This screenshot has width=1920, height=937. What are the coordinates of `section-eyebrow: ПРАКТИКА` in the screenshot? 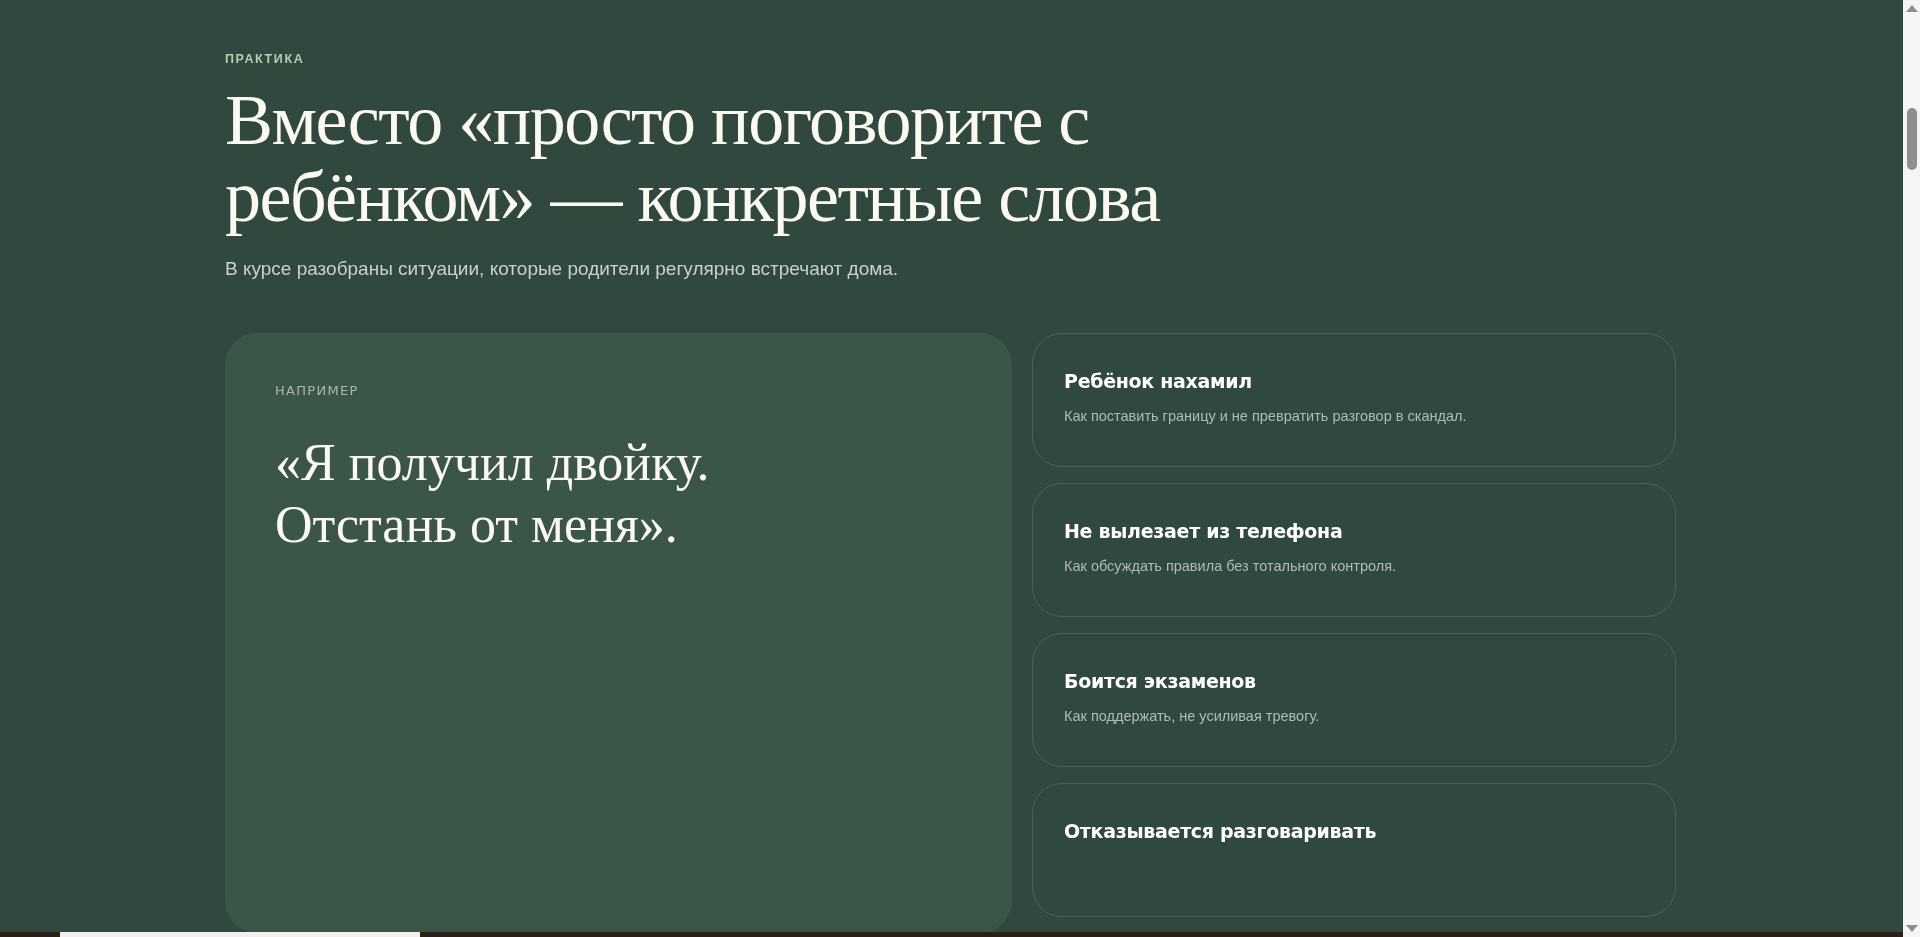 It's located at (265, 59).